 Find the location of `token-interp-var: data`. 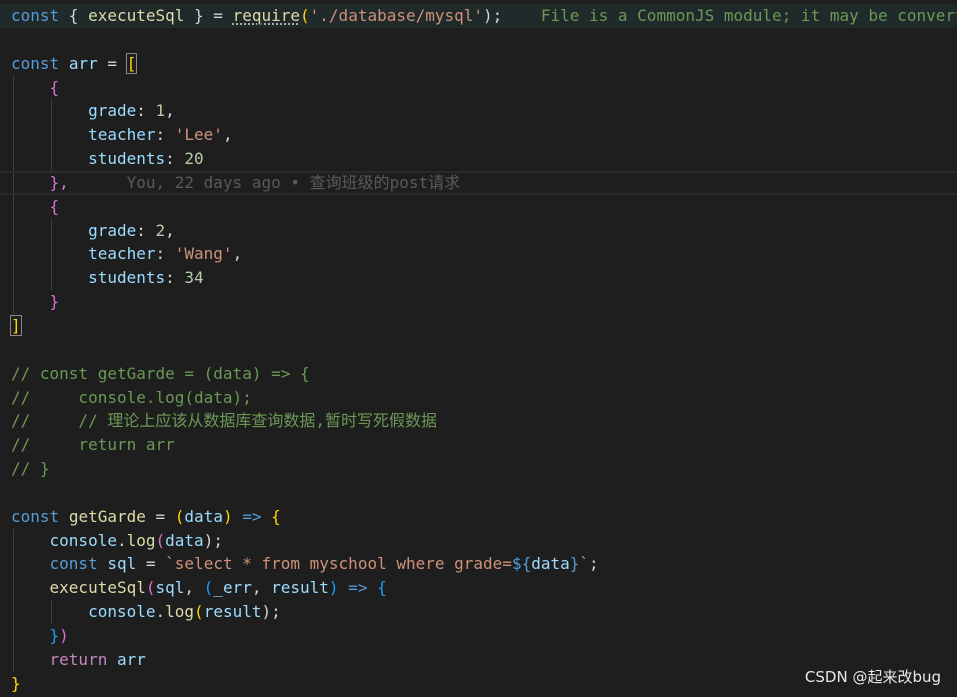

token-interp-var: data is located at coordinates (550, 564).